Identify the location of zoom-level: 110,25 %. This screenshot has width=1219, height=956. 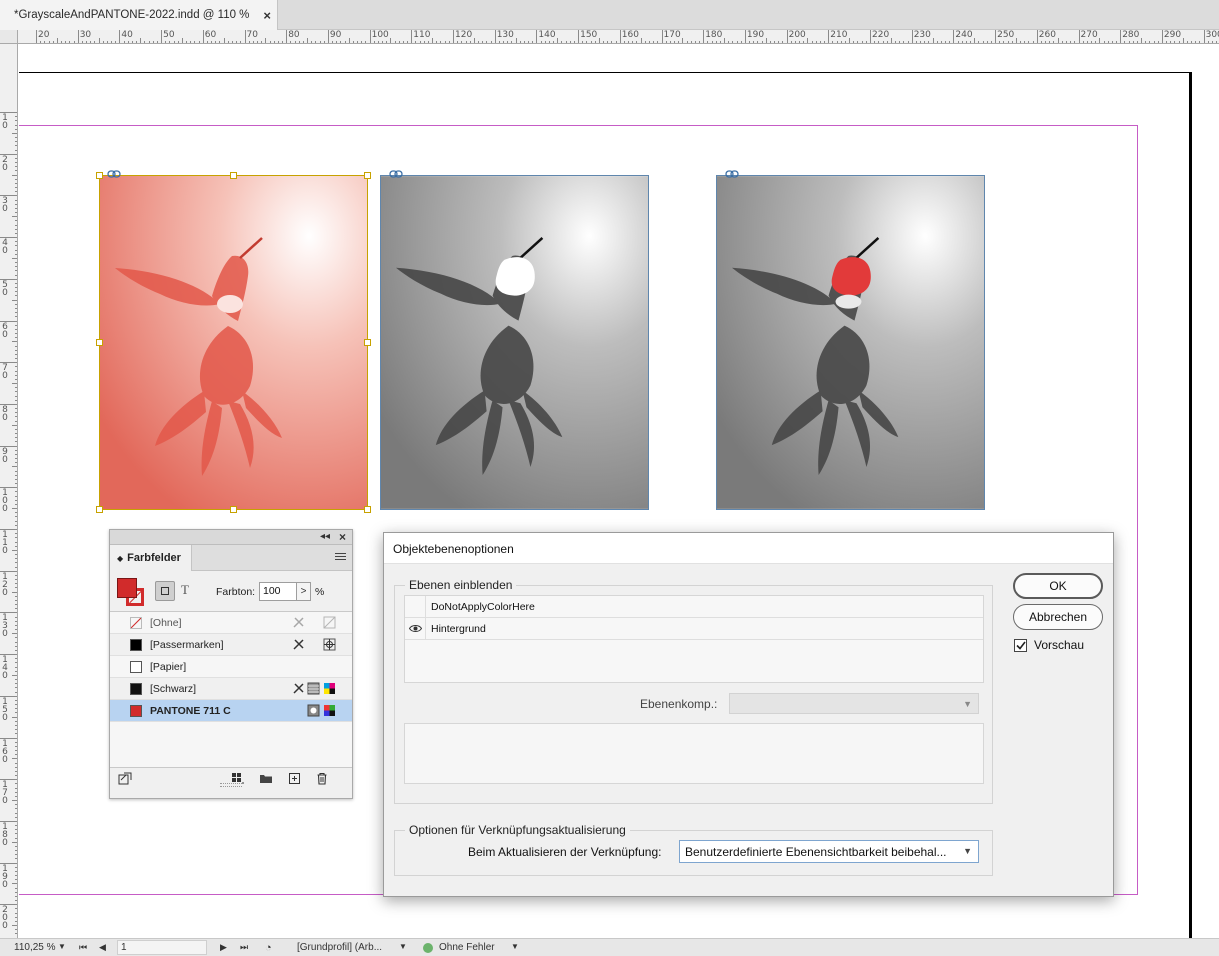
(35, 947).